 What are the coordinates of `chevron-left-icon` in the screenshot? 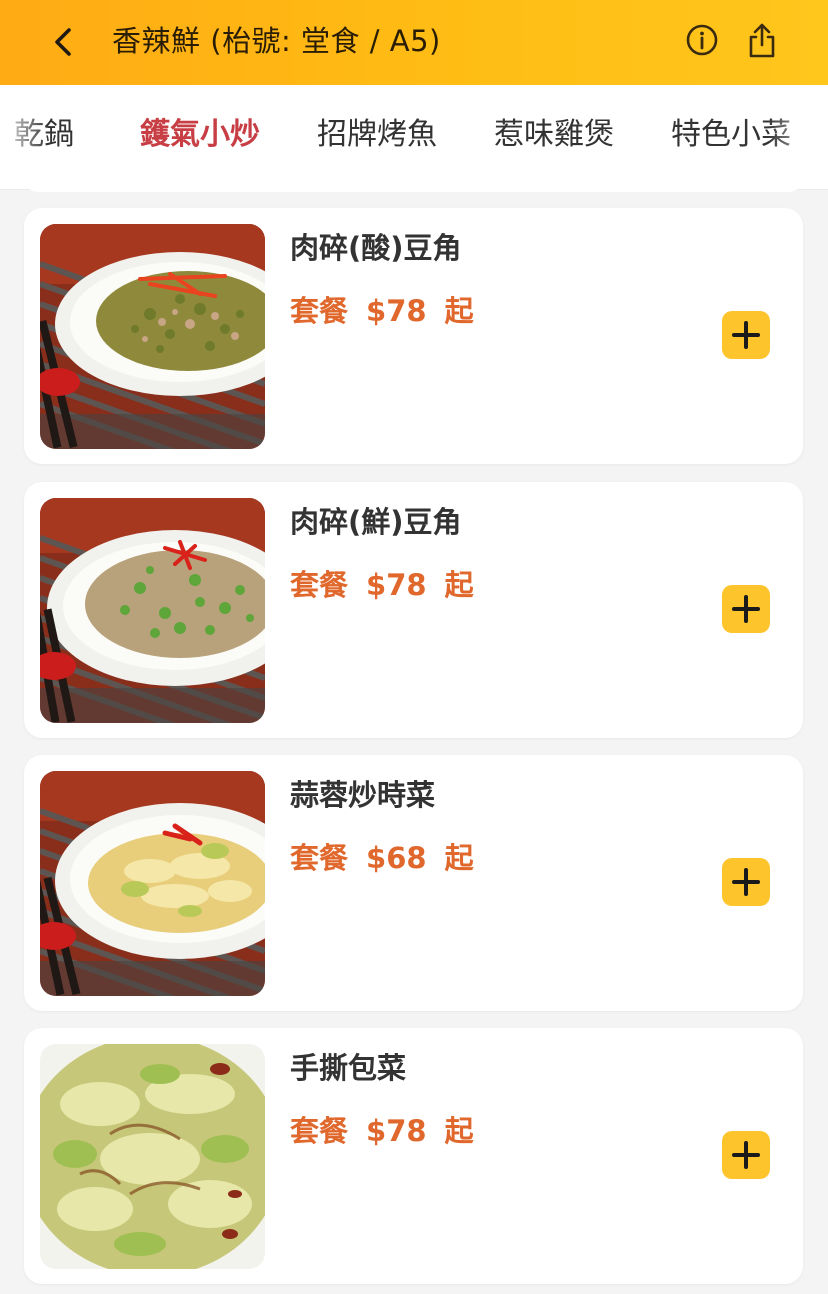 It's located at (63, 42).